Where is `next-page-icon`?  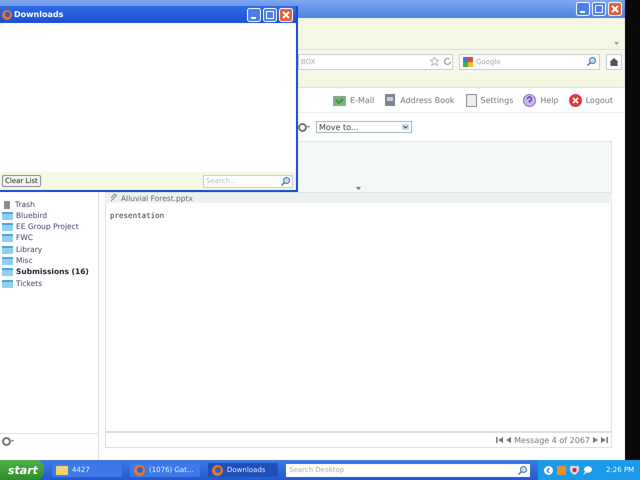
next-page-icon is located at coordinates (595, 440).